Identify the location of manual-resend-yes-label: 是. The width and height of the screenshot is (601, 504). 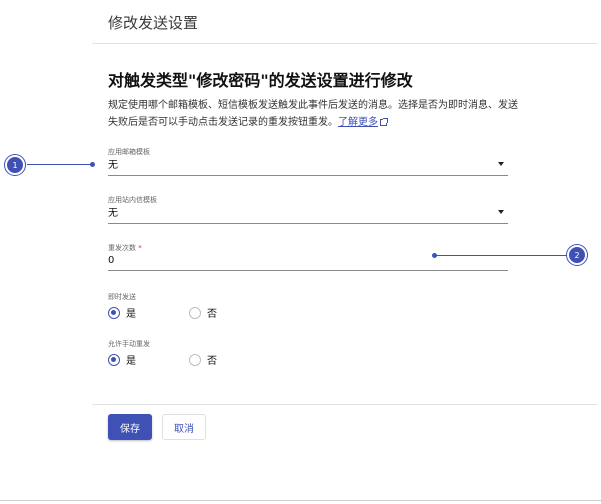
(131, 361).